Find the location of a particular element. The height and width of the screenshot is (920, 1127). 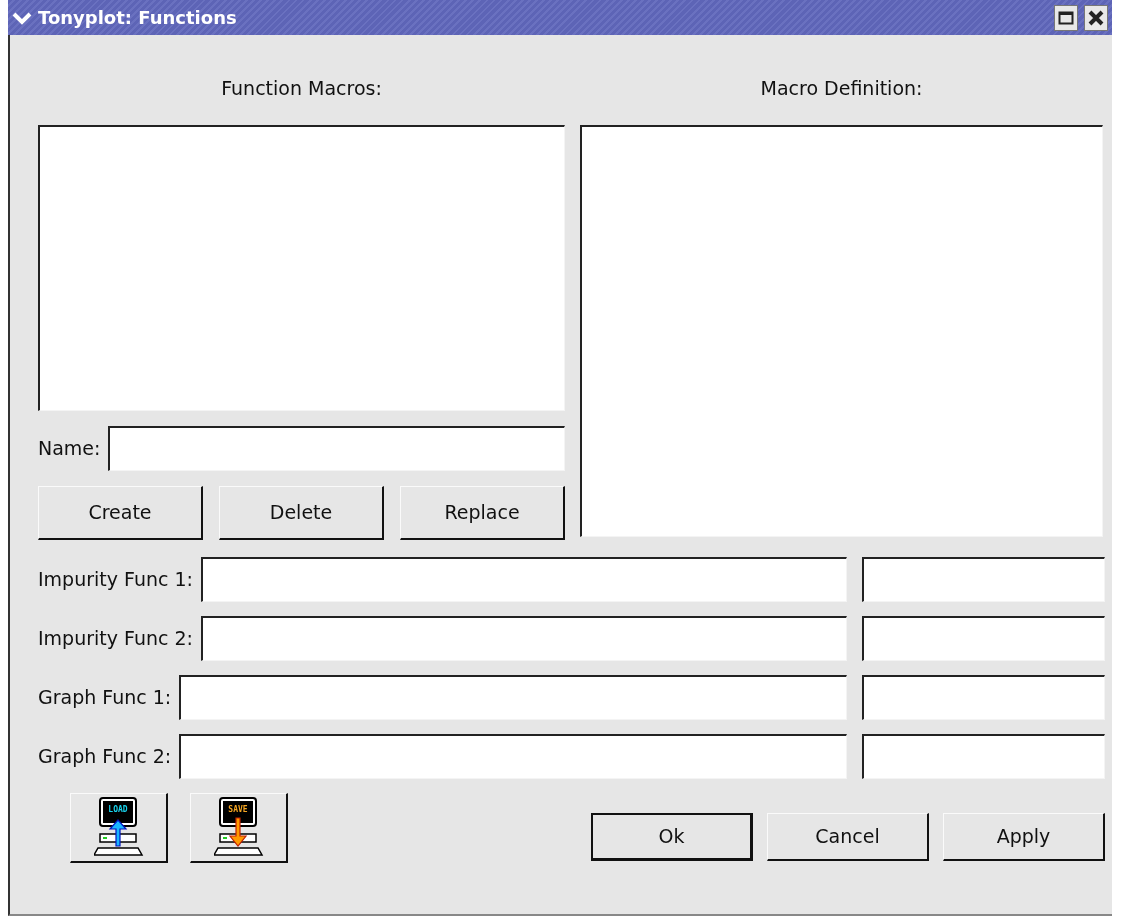

action-button: Create is located at coordinates (120, 513).